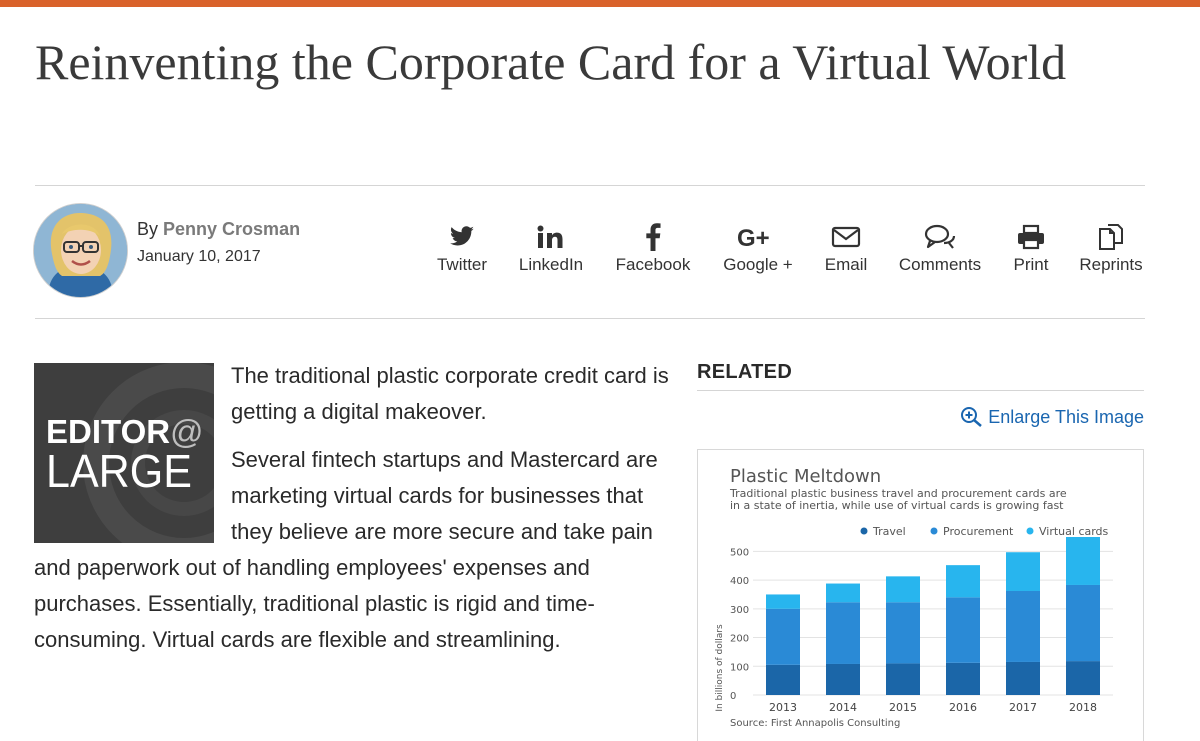 This screenshot has width=1200, height=741. I want to click on x-tick-label: 2018, so click(1083, 707).